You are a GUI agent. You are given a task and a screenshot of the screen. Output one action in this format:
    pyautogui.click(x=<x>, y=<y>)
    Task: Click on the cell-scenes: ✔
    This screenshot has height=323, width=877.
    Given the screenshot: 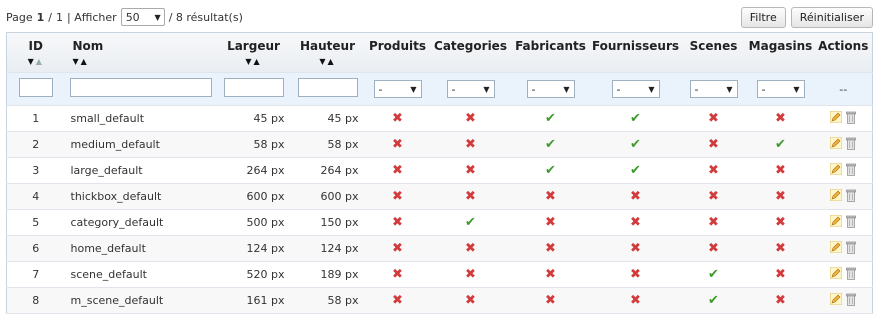 What is the action you would take?
    pyautogui.click(x=713, y=274)
    